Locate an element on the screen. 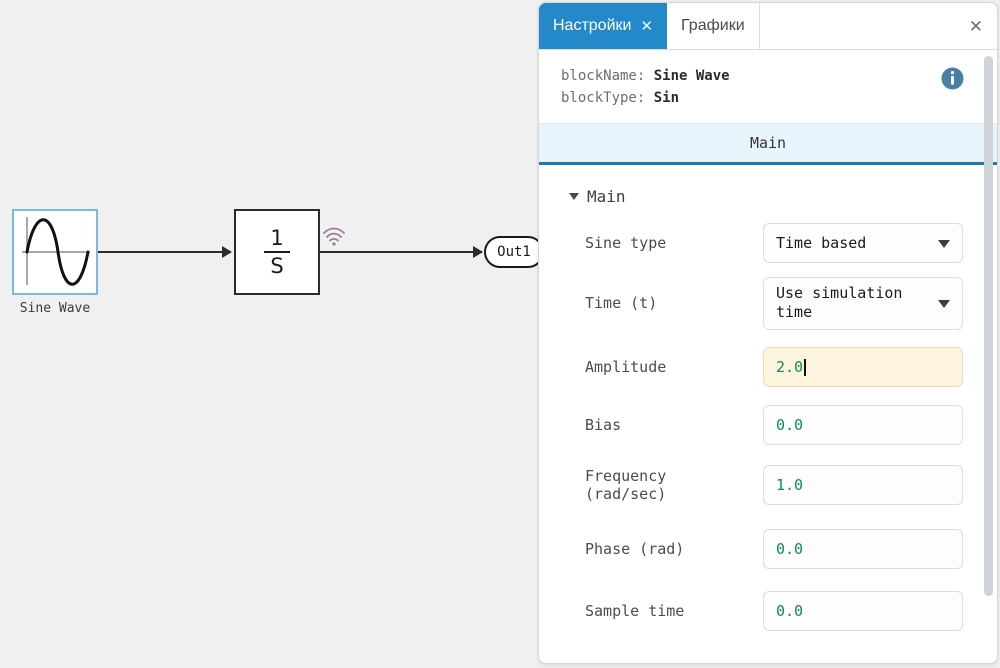 The height and width of the screenshot is (668, 1000). field-row-bias: Bias 0.0 is located at coordinates (768, 425).